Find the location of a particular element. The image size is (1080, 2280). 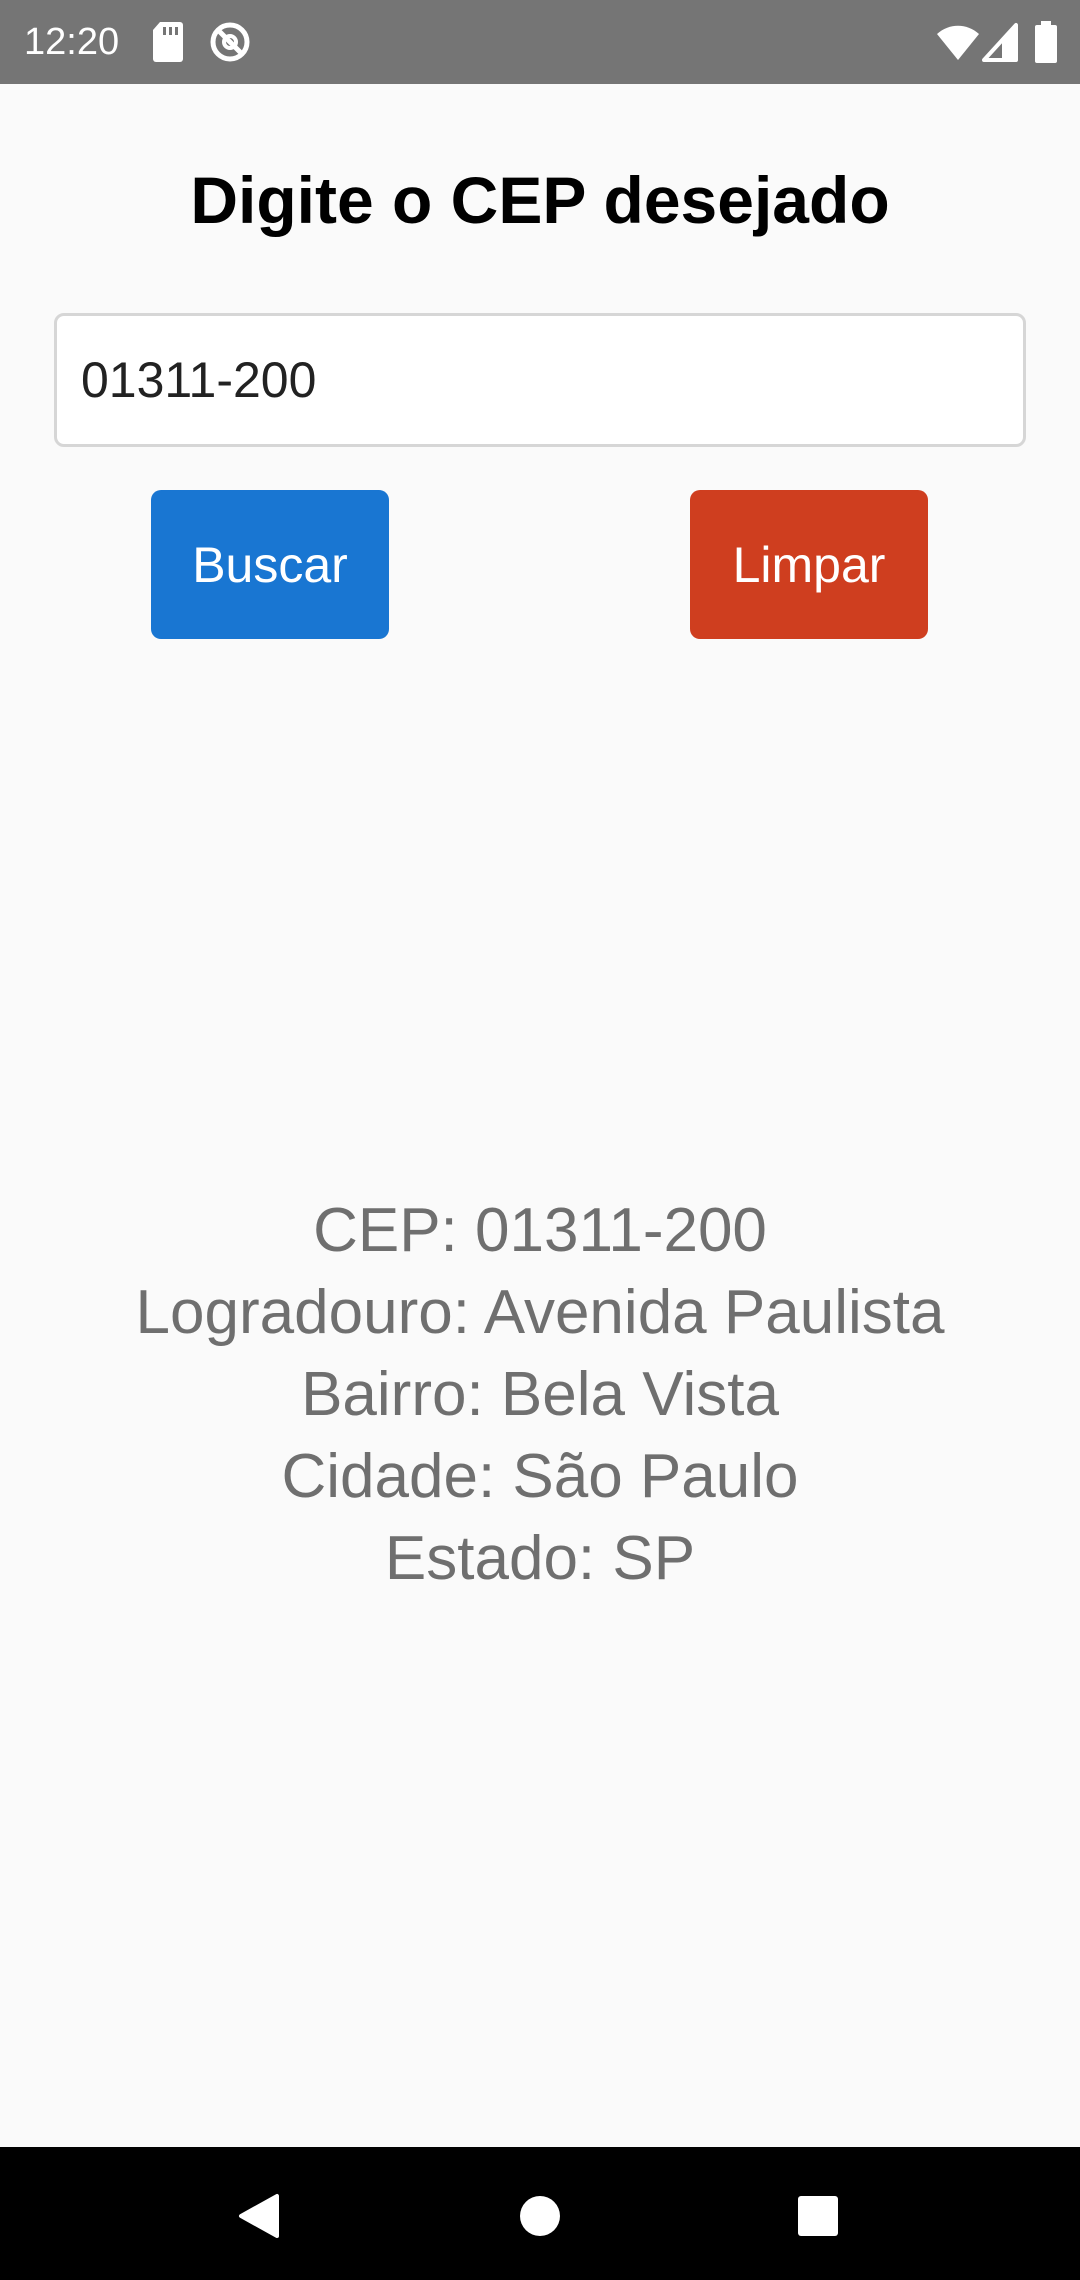

result-bairro: Bairro: Bela Vista is located at coordinates (540, 1394).